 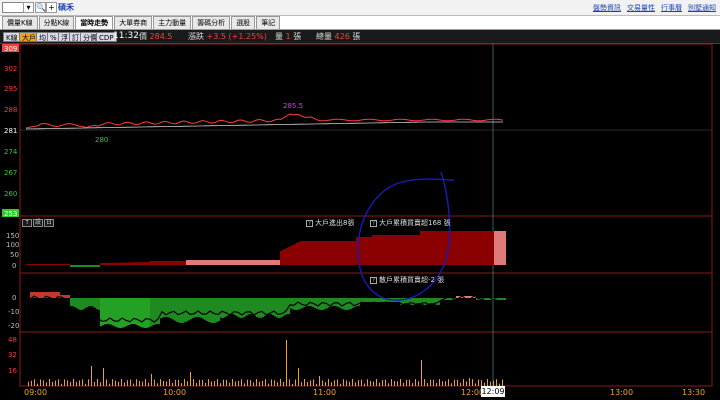 What do you see at coordinates (641, 8) in the screenshot?
I see `top-link-trading: 交易量性` at bounding box center [641, 8].